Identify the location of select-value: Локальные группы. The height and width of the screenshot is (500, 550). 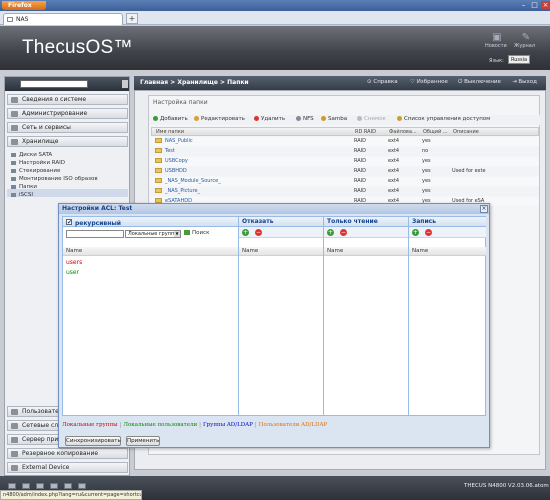
(153, 234).